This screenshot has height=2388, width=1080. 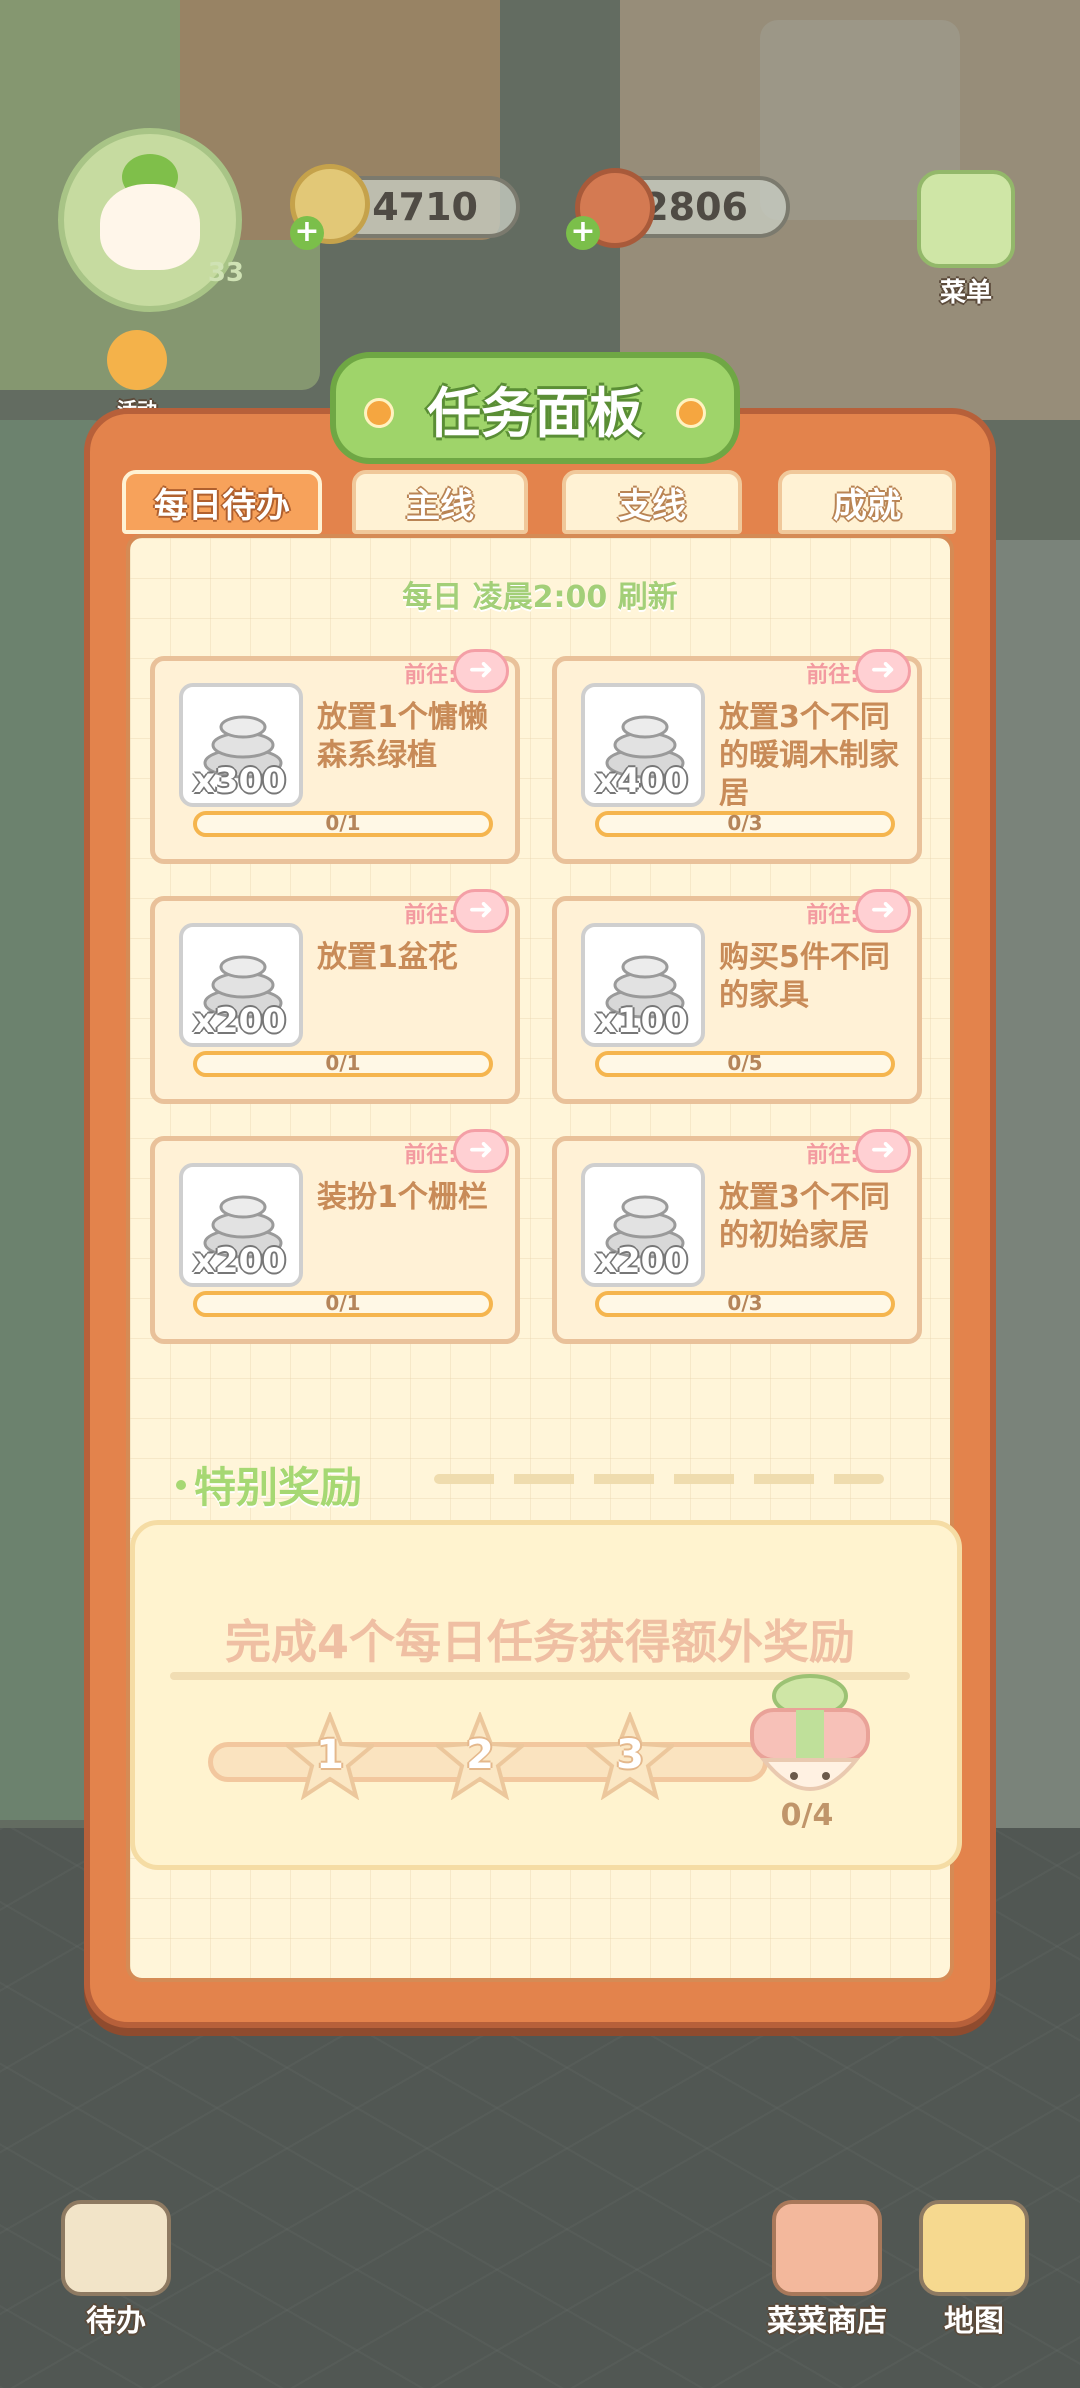 What do you see at coordinates (641, 1021) in the screenshot?
I see `reward-quantity: x100` at bounding box center [641, 1021].